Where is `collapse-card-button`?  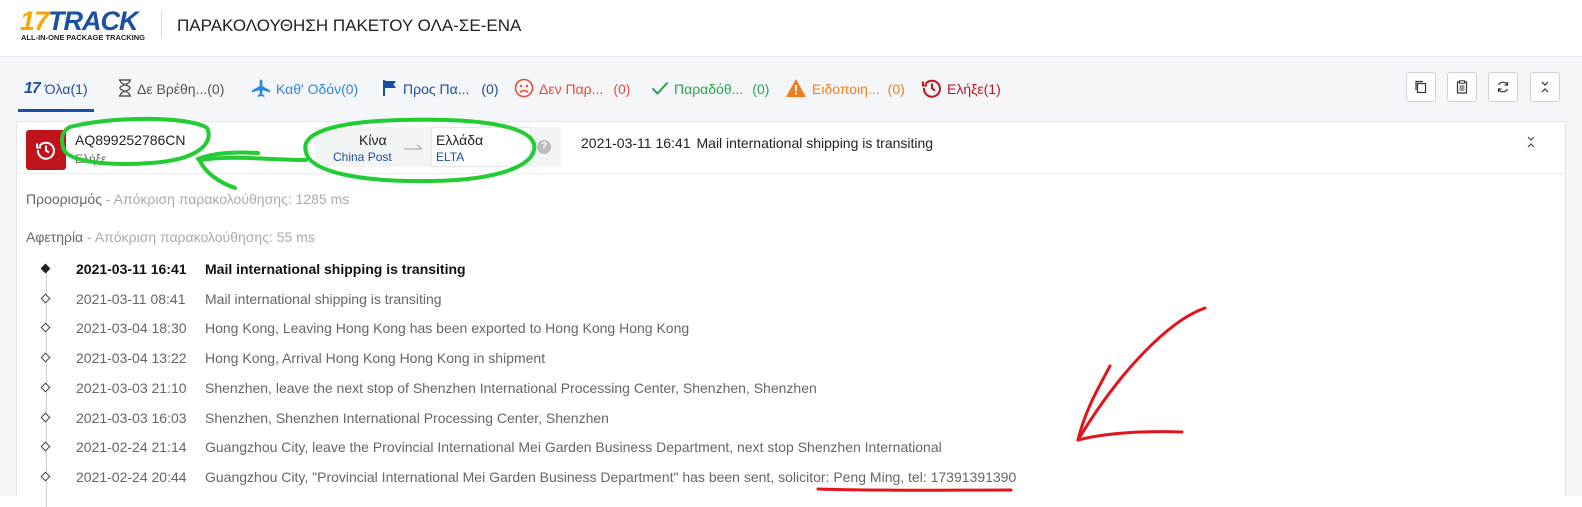 collapse-card-button is located at coordinates (1531, 144).